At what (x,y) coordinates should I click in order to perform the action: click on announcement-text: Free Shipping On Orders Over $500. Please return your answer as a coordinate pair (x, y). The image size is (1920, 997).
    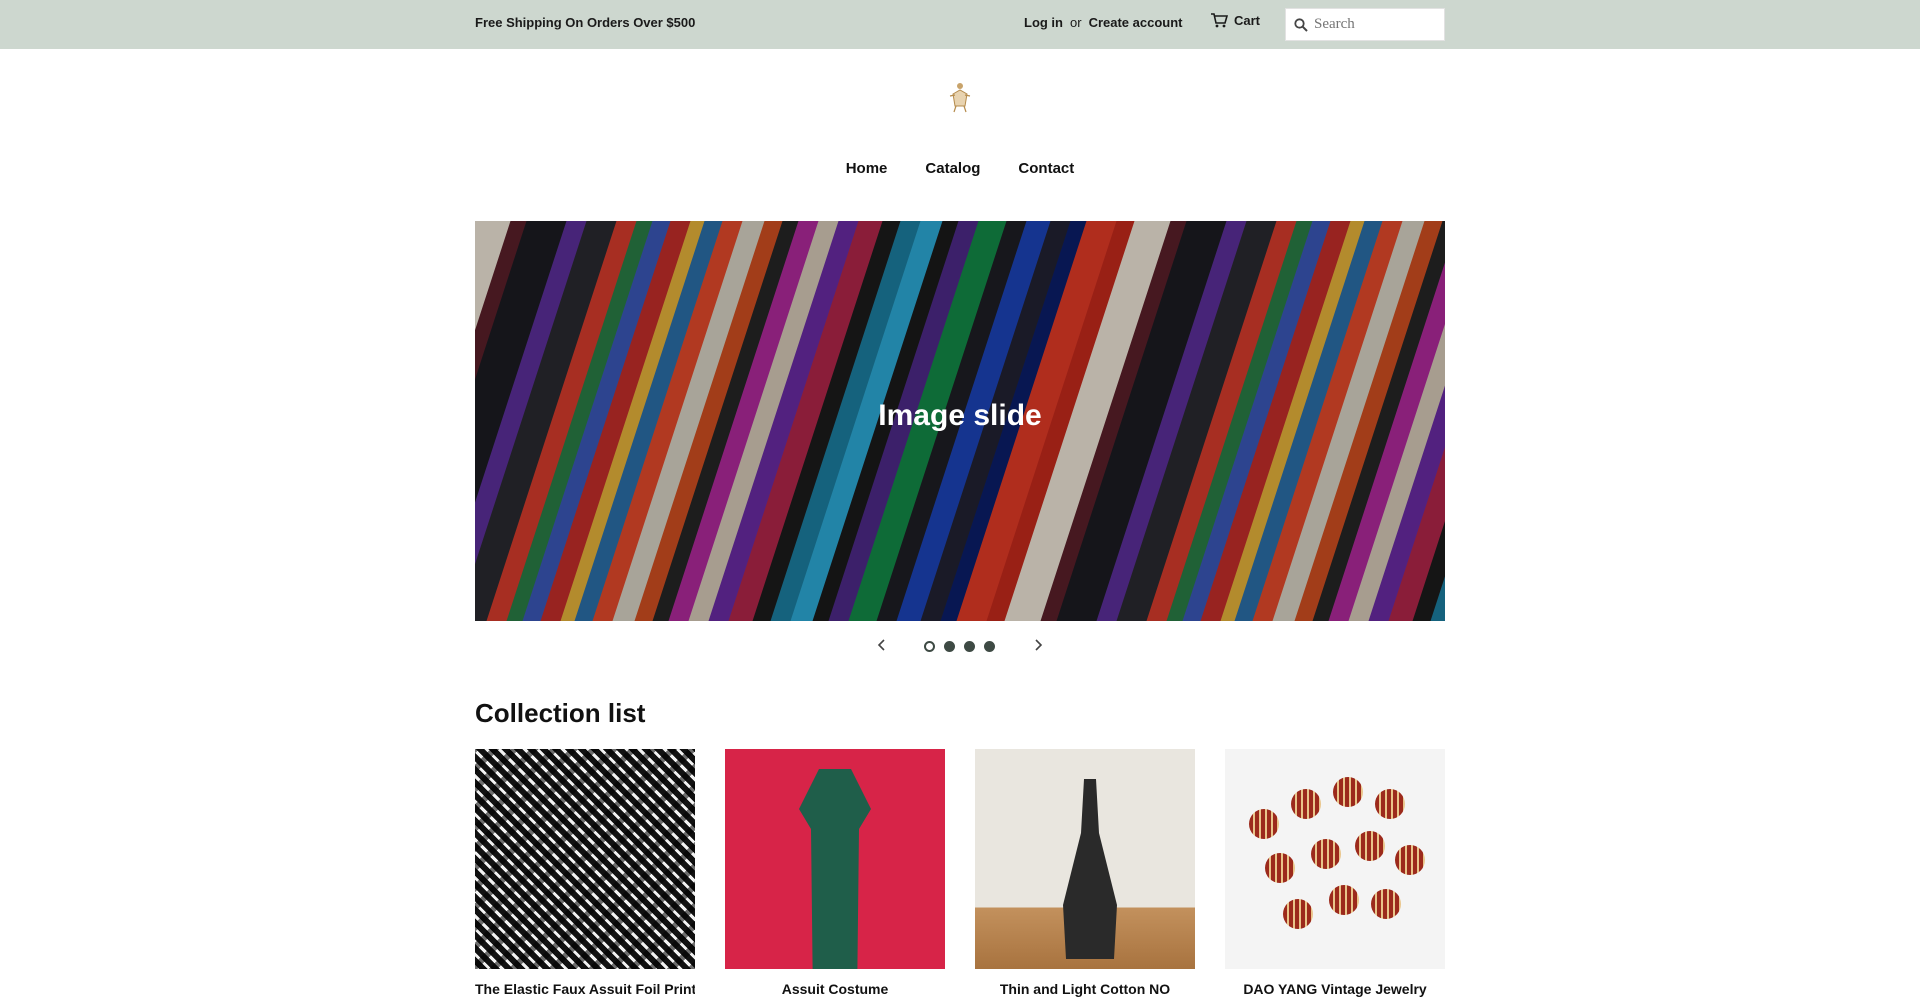
    Looking at the image, I should click on (585, 22).